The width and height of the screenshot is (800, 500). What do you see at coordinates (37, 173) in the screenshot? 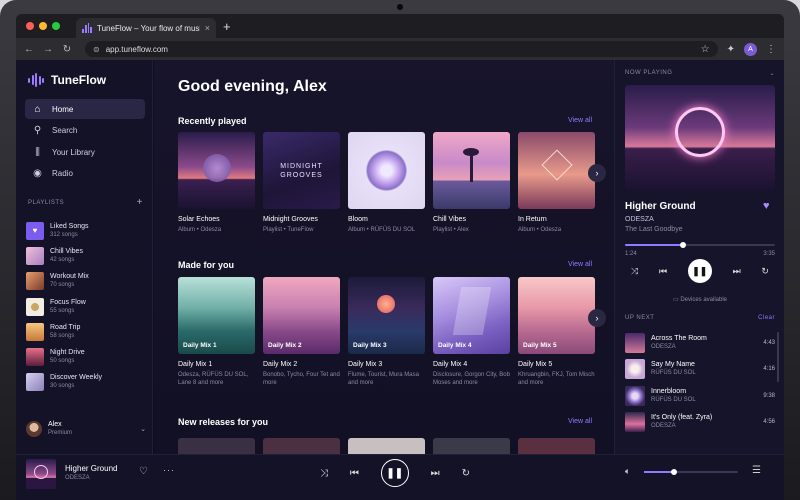
I see `radio-icon: ◉` at bounding box center [37, 173].